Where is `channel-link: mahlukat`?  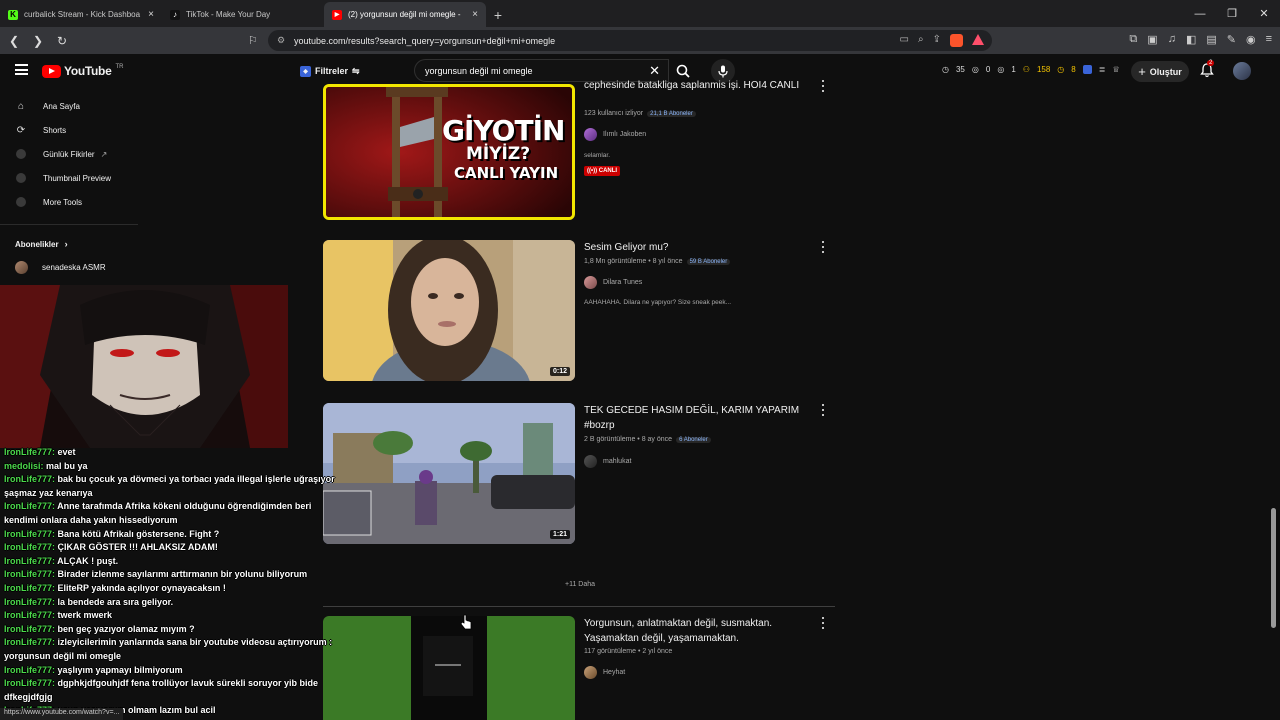
channel-link: mahlukat is located at coordinates (607, 461).